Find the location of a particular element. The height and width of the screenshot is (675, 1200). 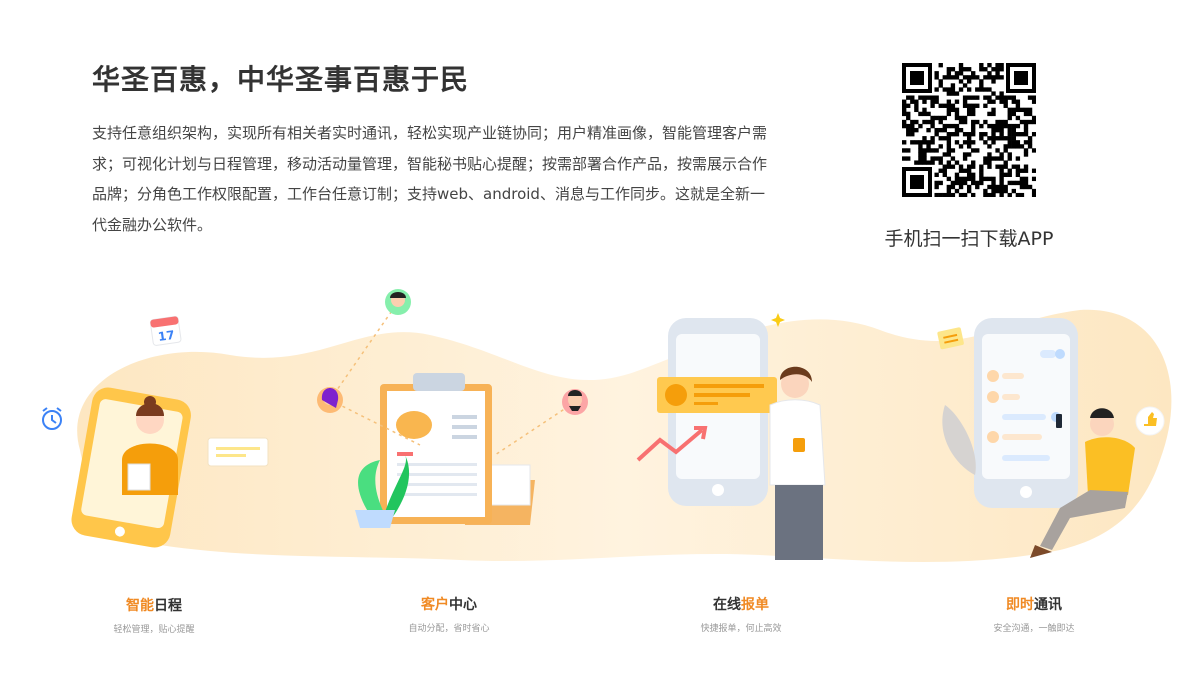

feature-title: 客户中心 is located at coordinates (449, 605).